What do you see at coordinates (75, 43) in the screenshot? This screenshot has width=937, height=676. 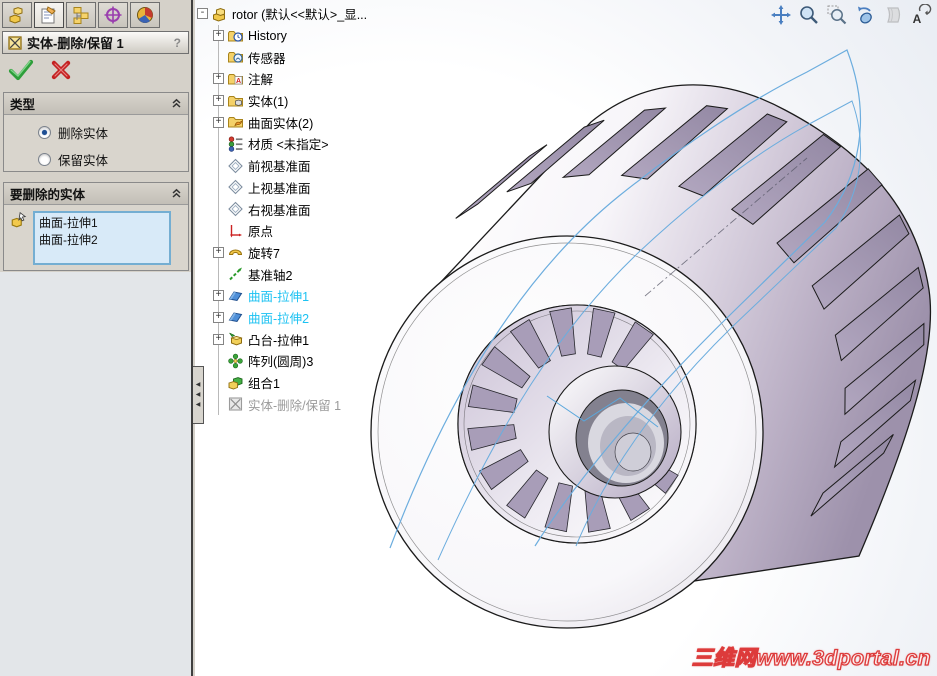 I see `property-manager-title: 实体-删除/保留 1` at bounding box center [75, 43].